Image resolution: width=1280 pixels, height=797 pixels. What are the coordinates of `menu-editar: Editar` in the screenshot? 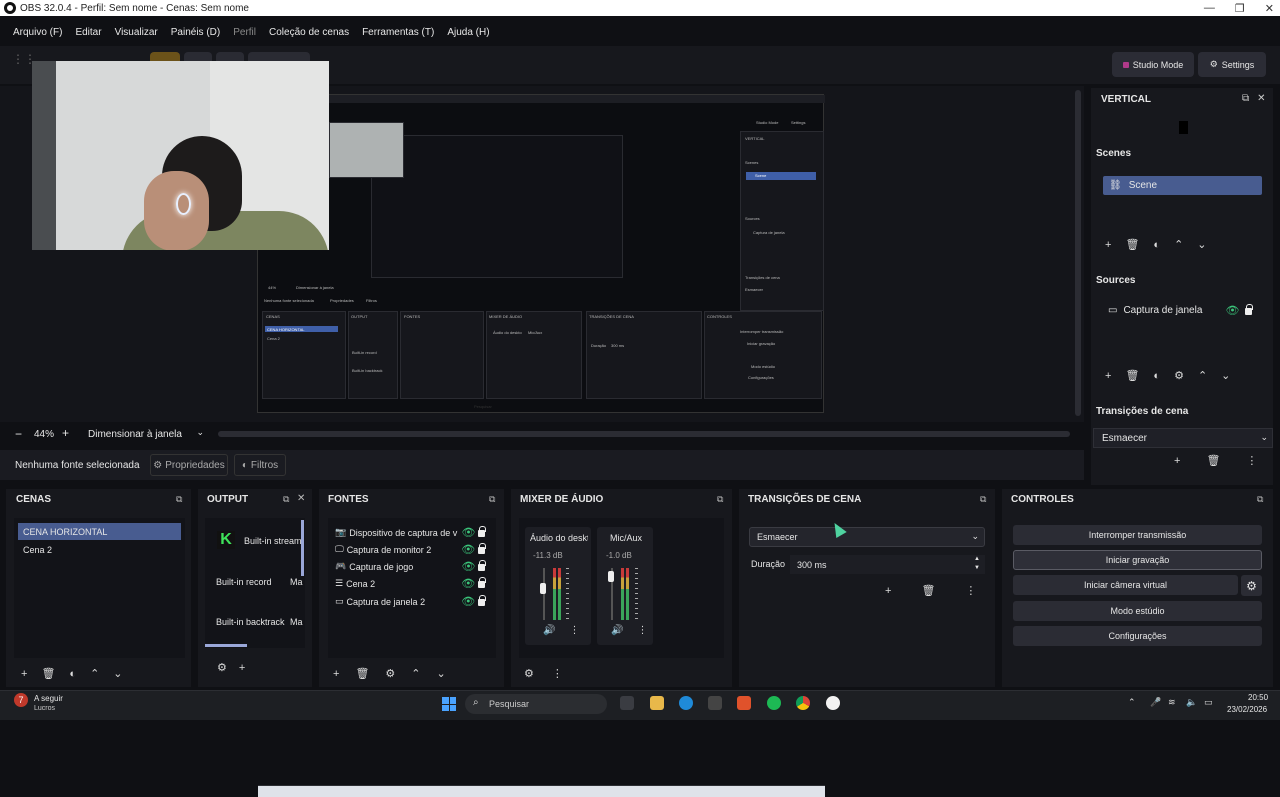 It's located at (88, 32).